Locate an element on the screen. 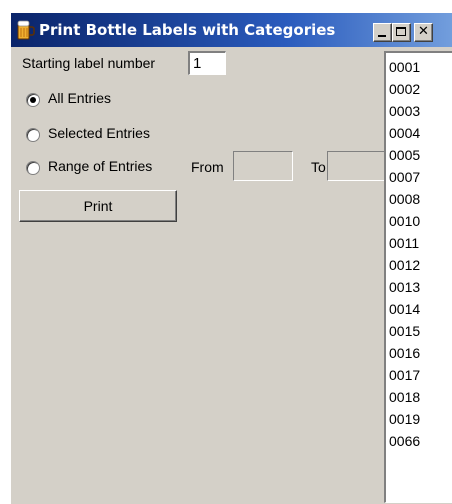 The height and width of the screenshot is (504, 452). list-item: 0003 is located at coordinates (420, 111).